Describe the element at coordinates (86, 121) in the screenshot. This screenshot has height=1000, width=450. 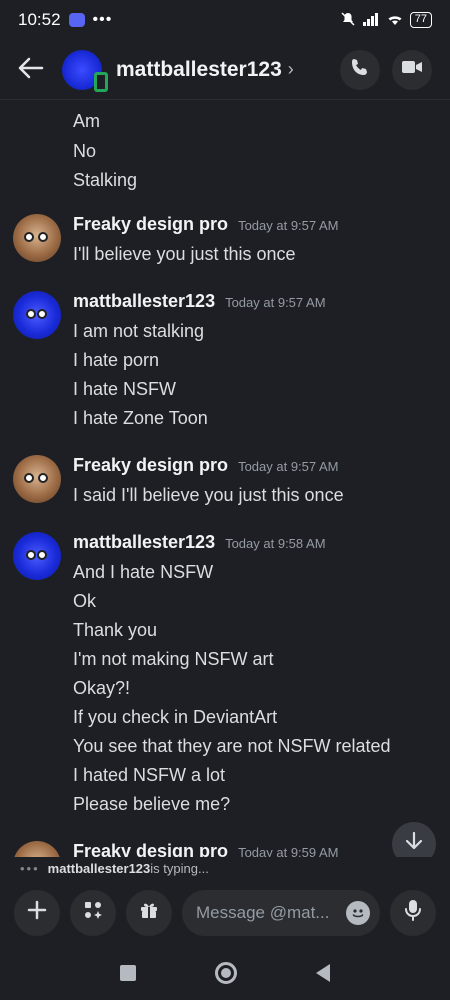
I see `message-line: Am` at that location.